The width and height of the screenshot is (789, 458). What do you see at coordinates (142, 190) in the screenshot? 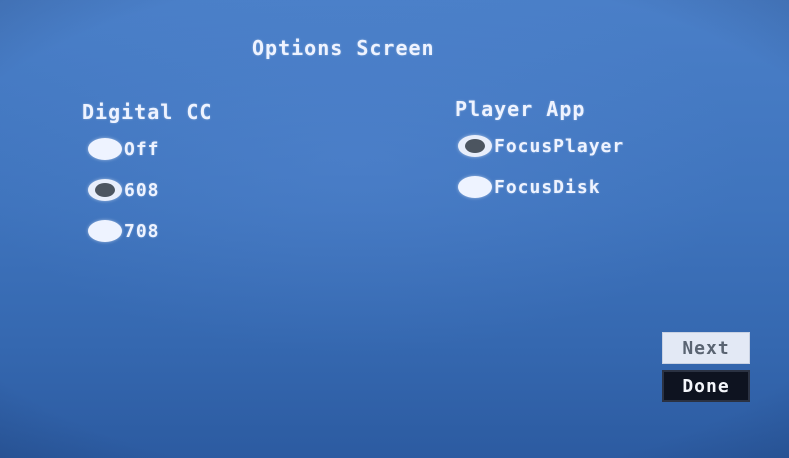
I see `radio-608-label: 608` at bounding box center [142, 190].